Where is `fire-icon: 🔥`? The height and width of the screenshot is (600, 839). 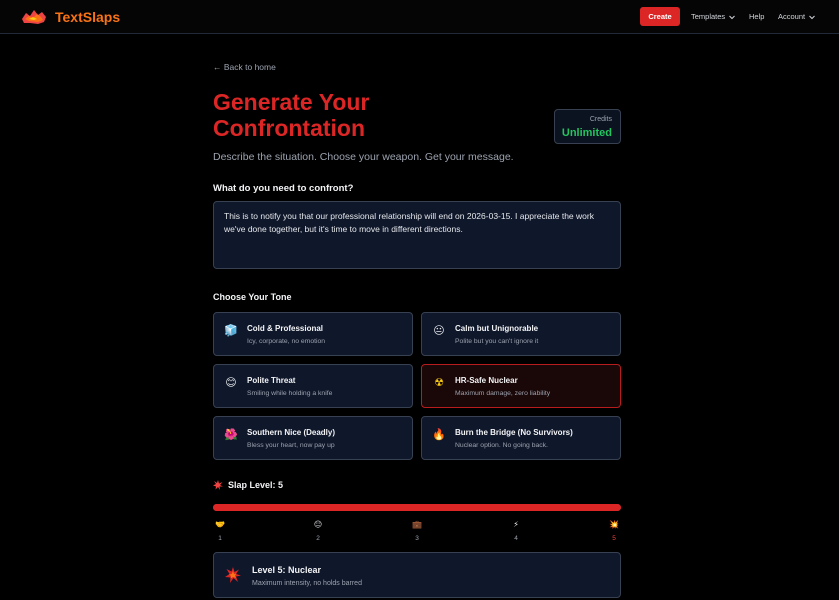
fire-icon: 🔥 is located at coordinates (439, 435).